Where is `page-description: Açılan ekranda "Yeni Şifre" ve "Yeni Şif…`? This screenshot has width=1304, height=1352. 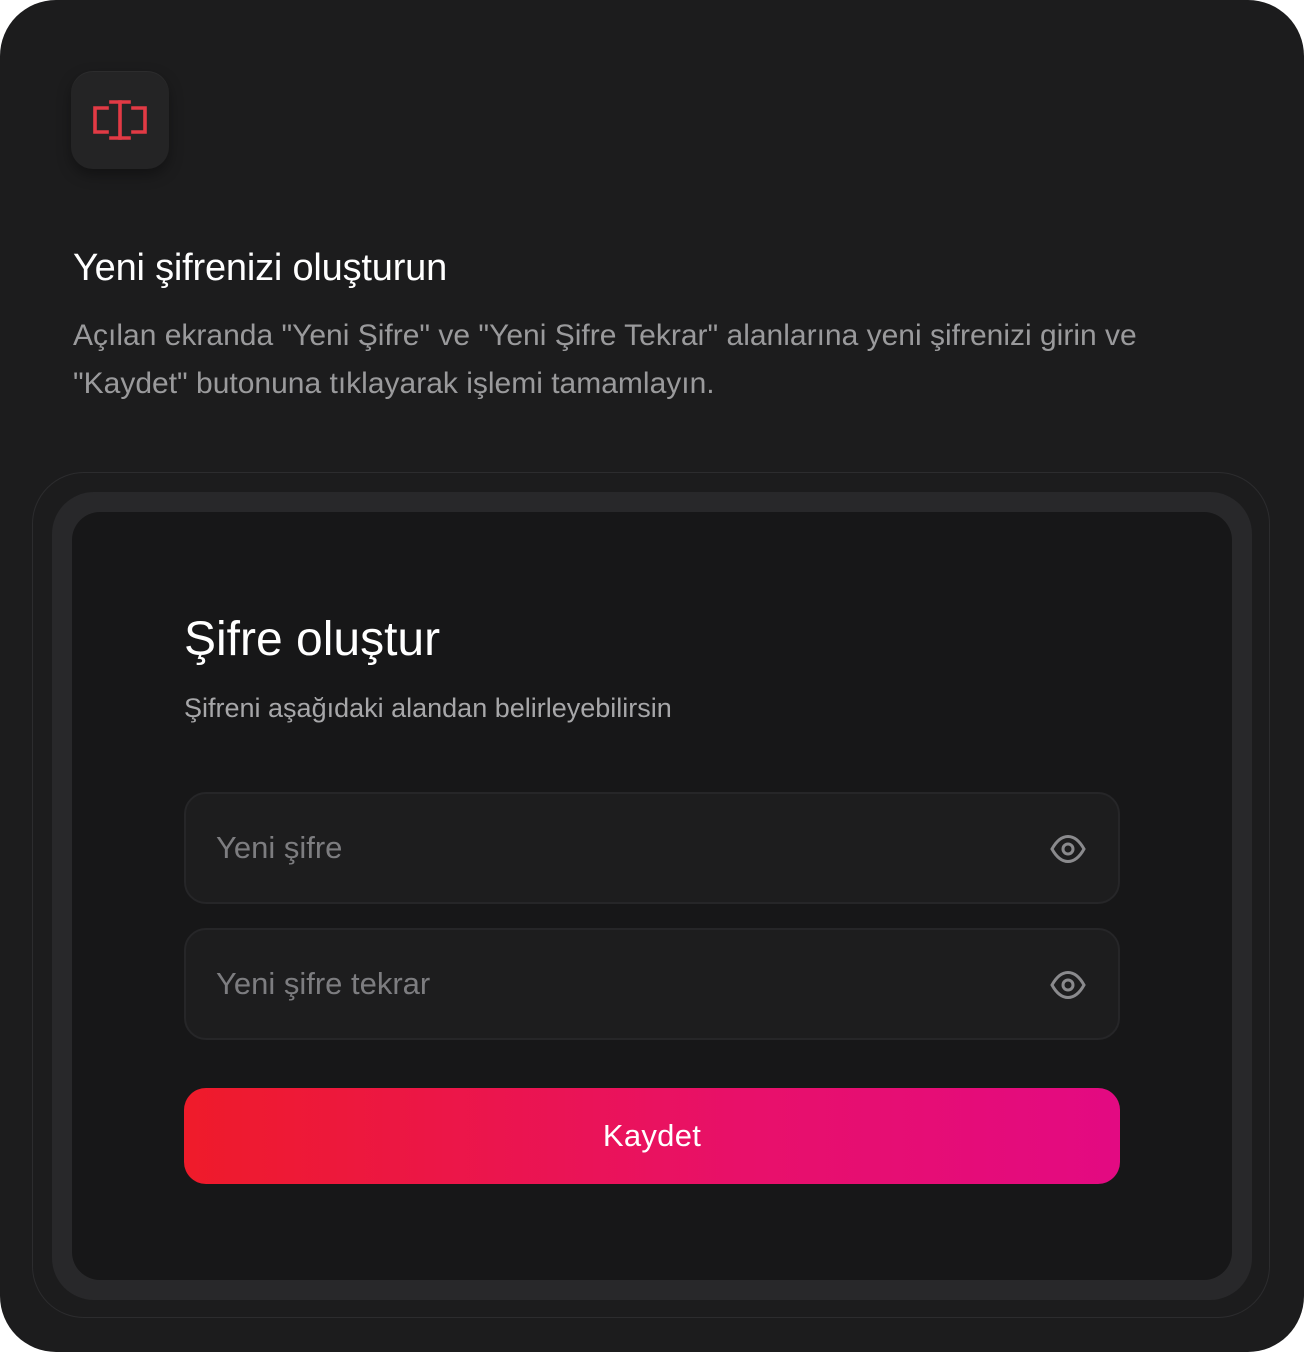 page-description: Açılan ekranda "Yeni Şifre" ve "Yeni Şif… is located at coordinates (605, 359).